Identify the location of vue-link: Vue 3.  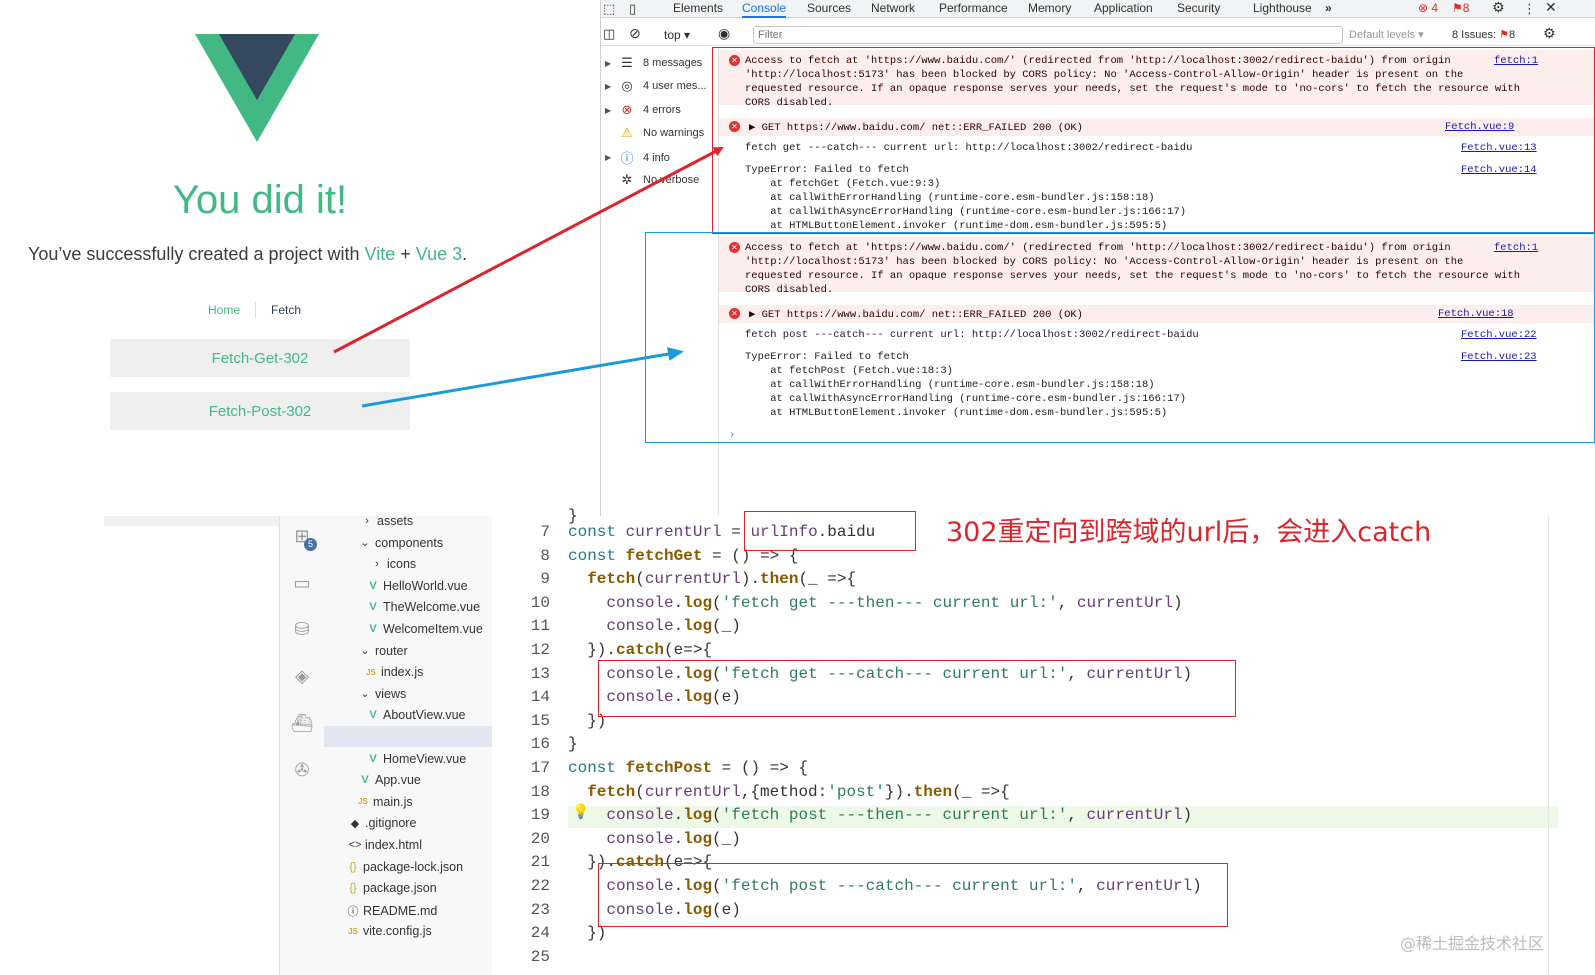
(439, 254).